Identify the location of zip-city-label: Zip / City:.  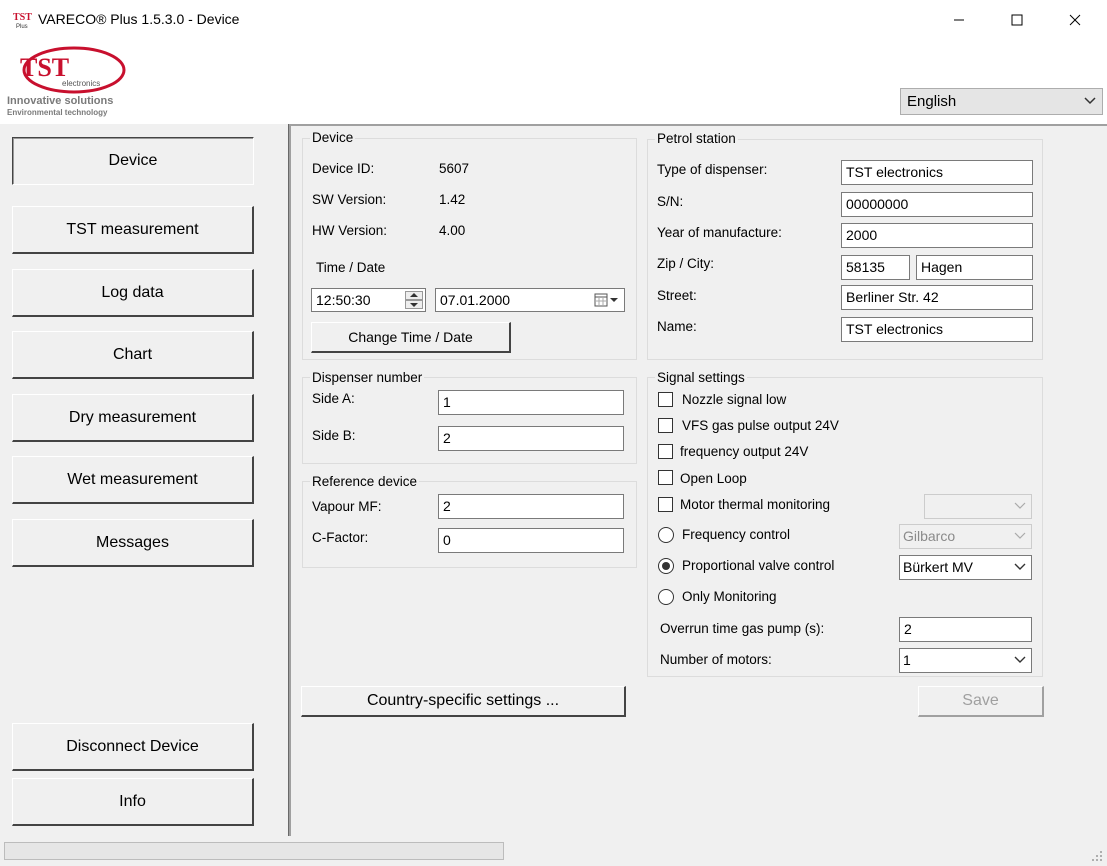
(686, 263).